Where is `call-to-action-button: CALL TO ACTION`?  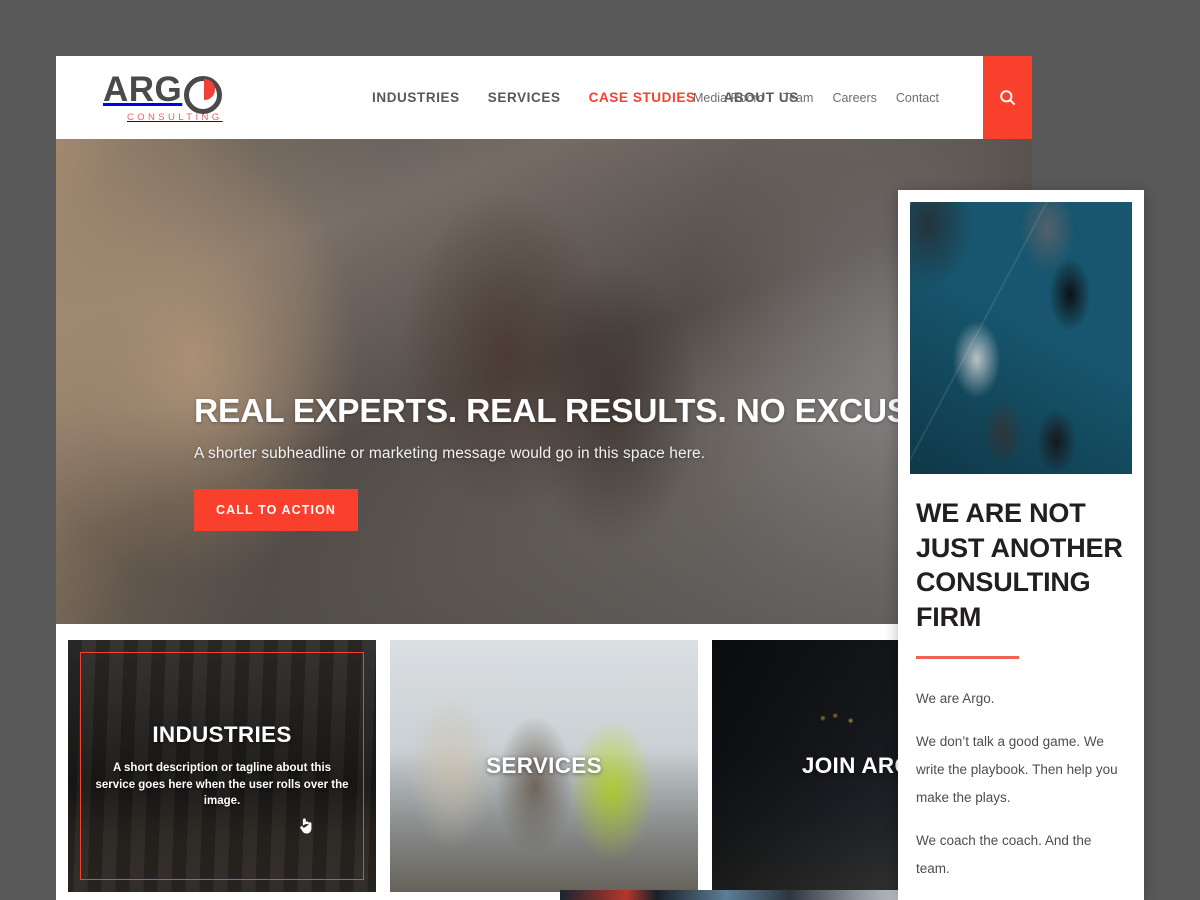
call-to-action-button: CALL TO ACTION is located at coordinates (276, 509).